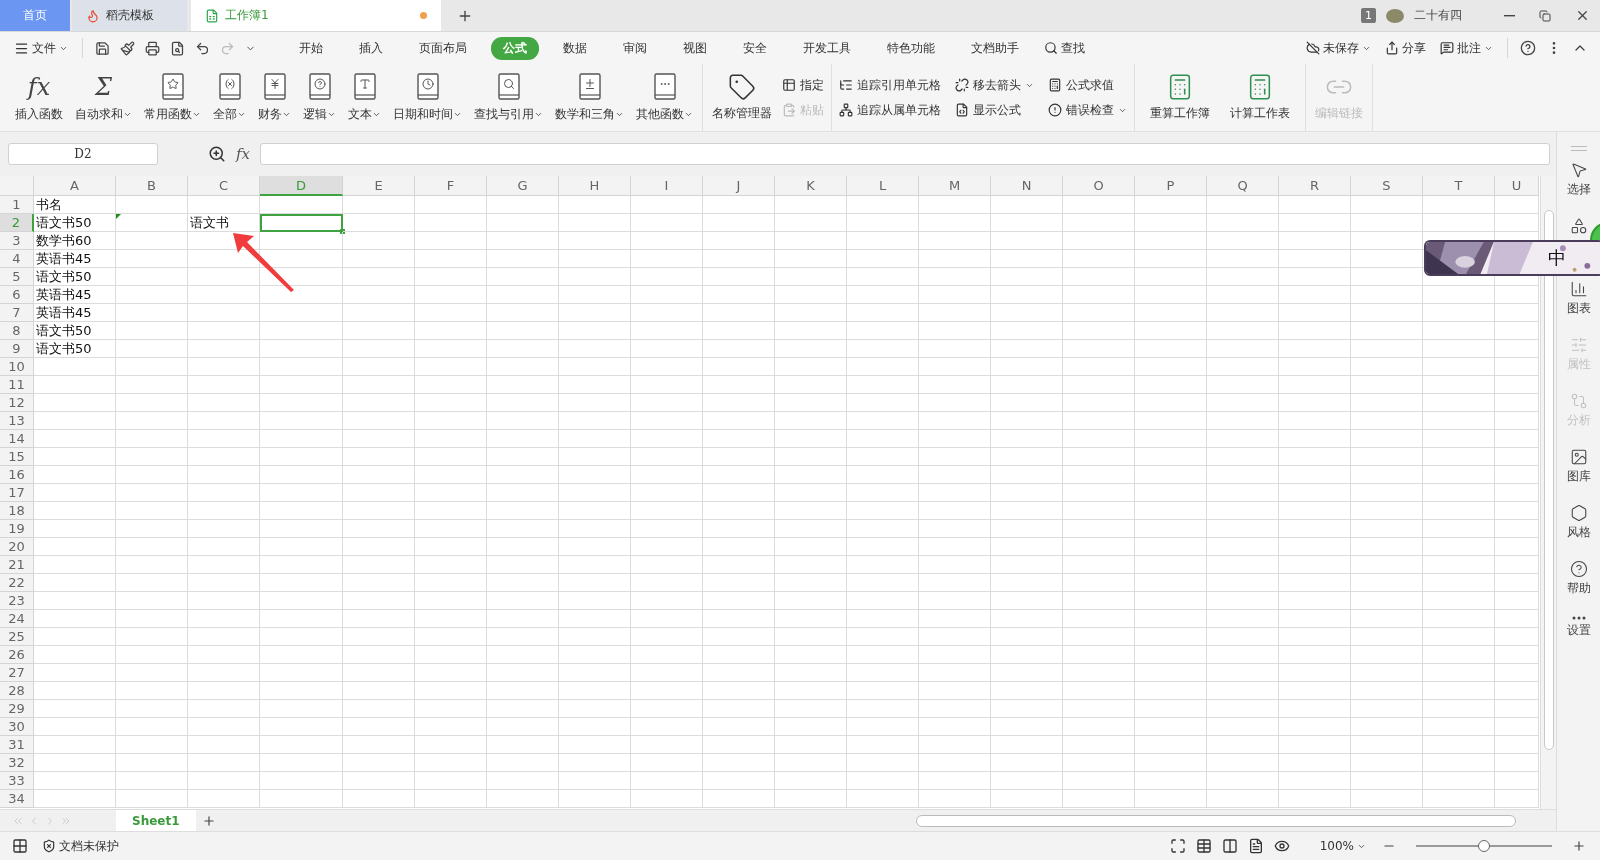 The width and height of the screenshot is (1600, 860). What do you see at coordinates (80, 846) in the screenshot?
I see `protection-status: 文档未保护` at bounding box center [80, 846].